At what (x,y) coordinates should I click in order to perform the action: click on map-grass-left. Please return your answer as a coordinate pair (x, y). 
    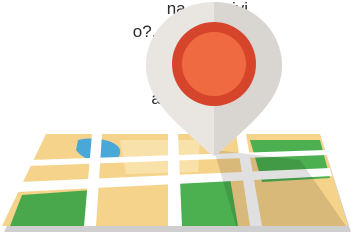
    Looking at the image, I should click on (53, 208).